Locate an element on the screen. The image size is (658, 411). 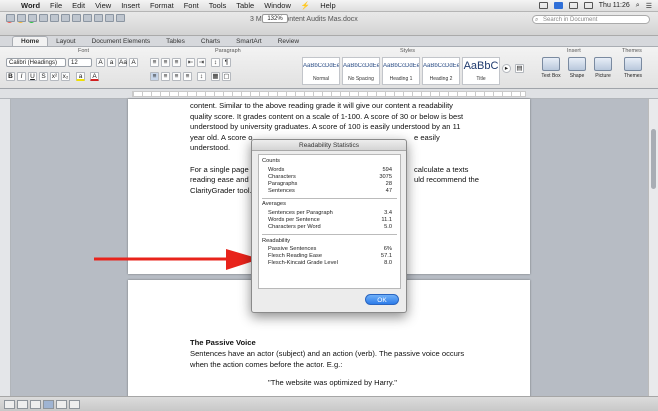
numbering-icon: ≡ is located at coordinates (165, 62).